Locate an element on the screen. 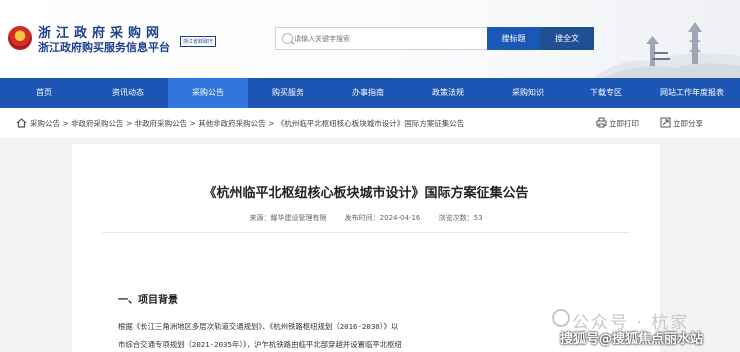 The image size is (740, 352). nav-item-purchase-service: 购买服务 is located at coordinates (288, 93).